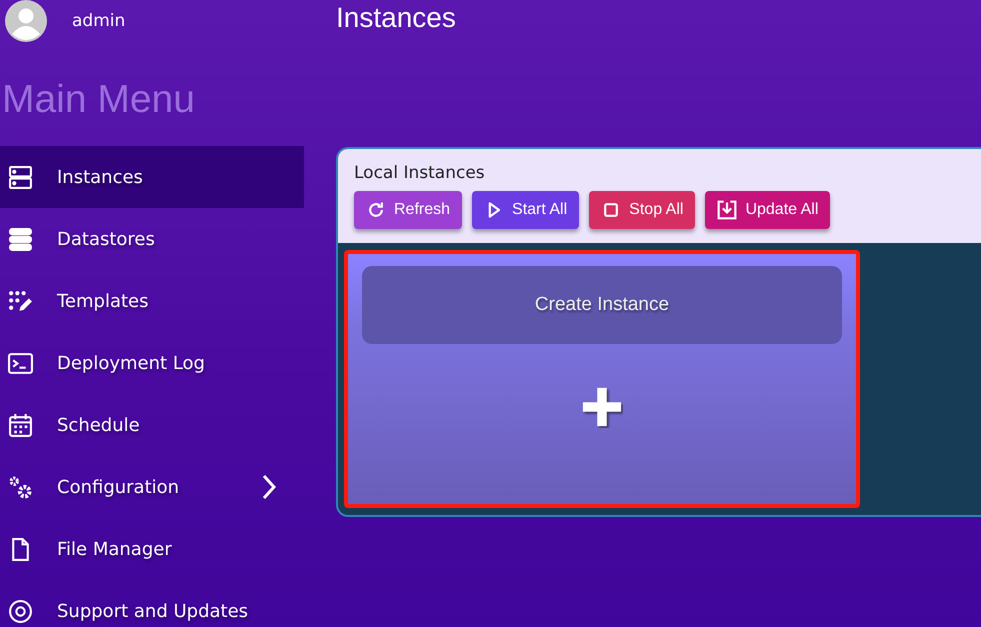  Describe the element at coordinates (20, 425) in the screenshot. I see `calendar-icon` at that location.